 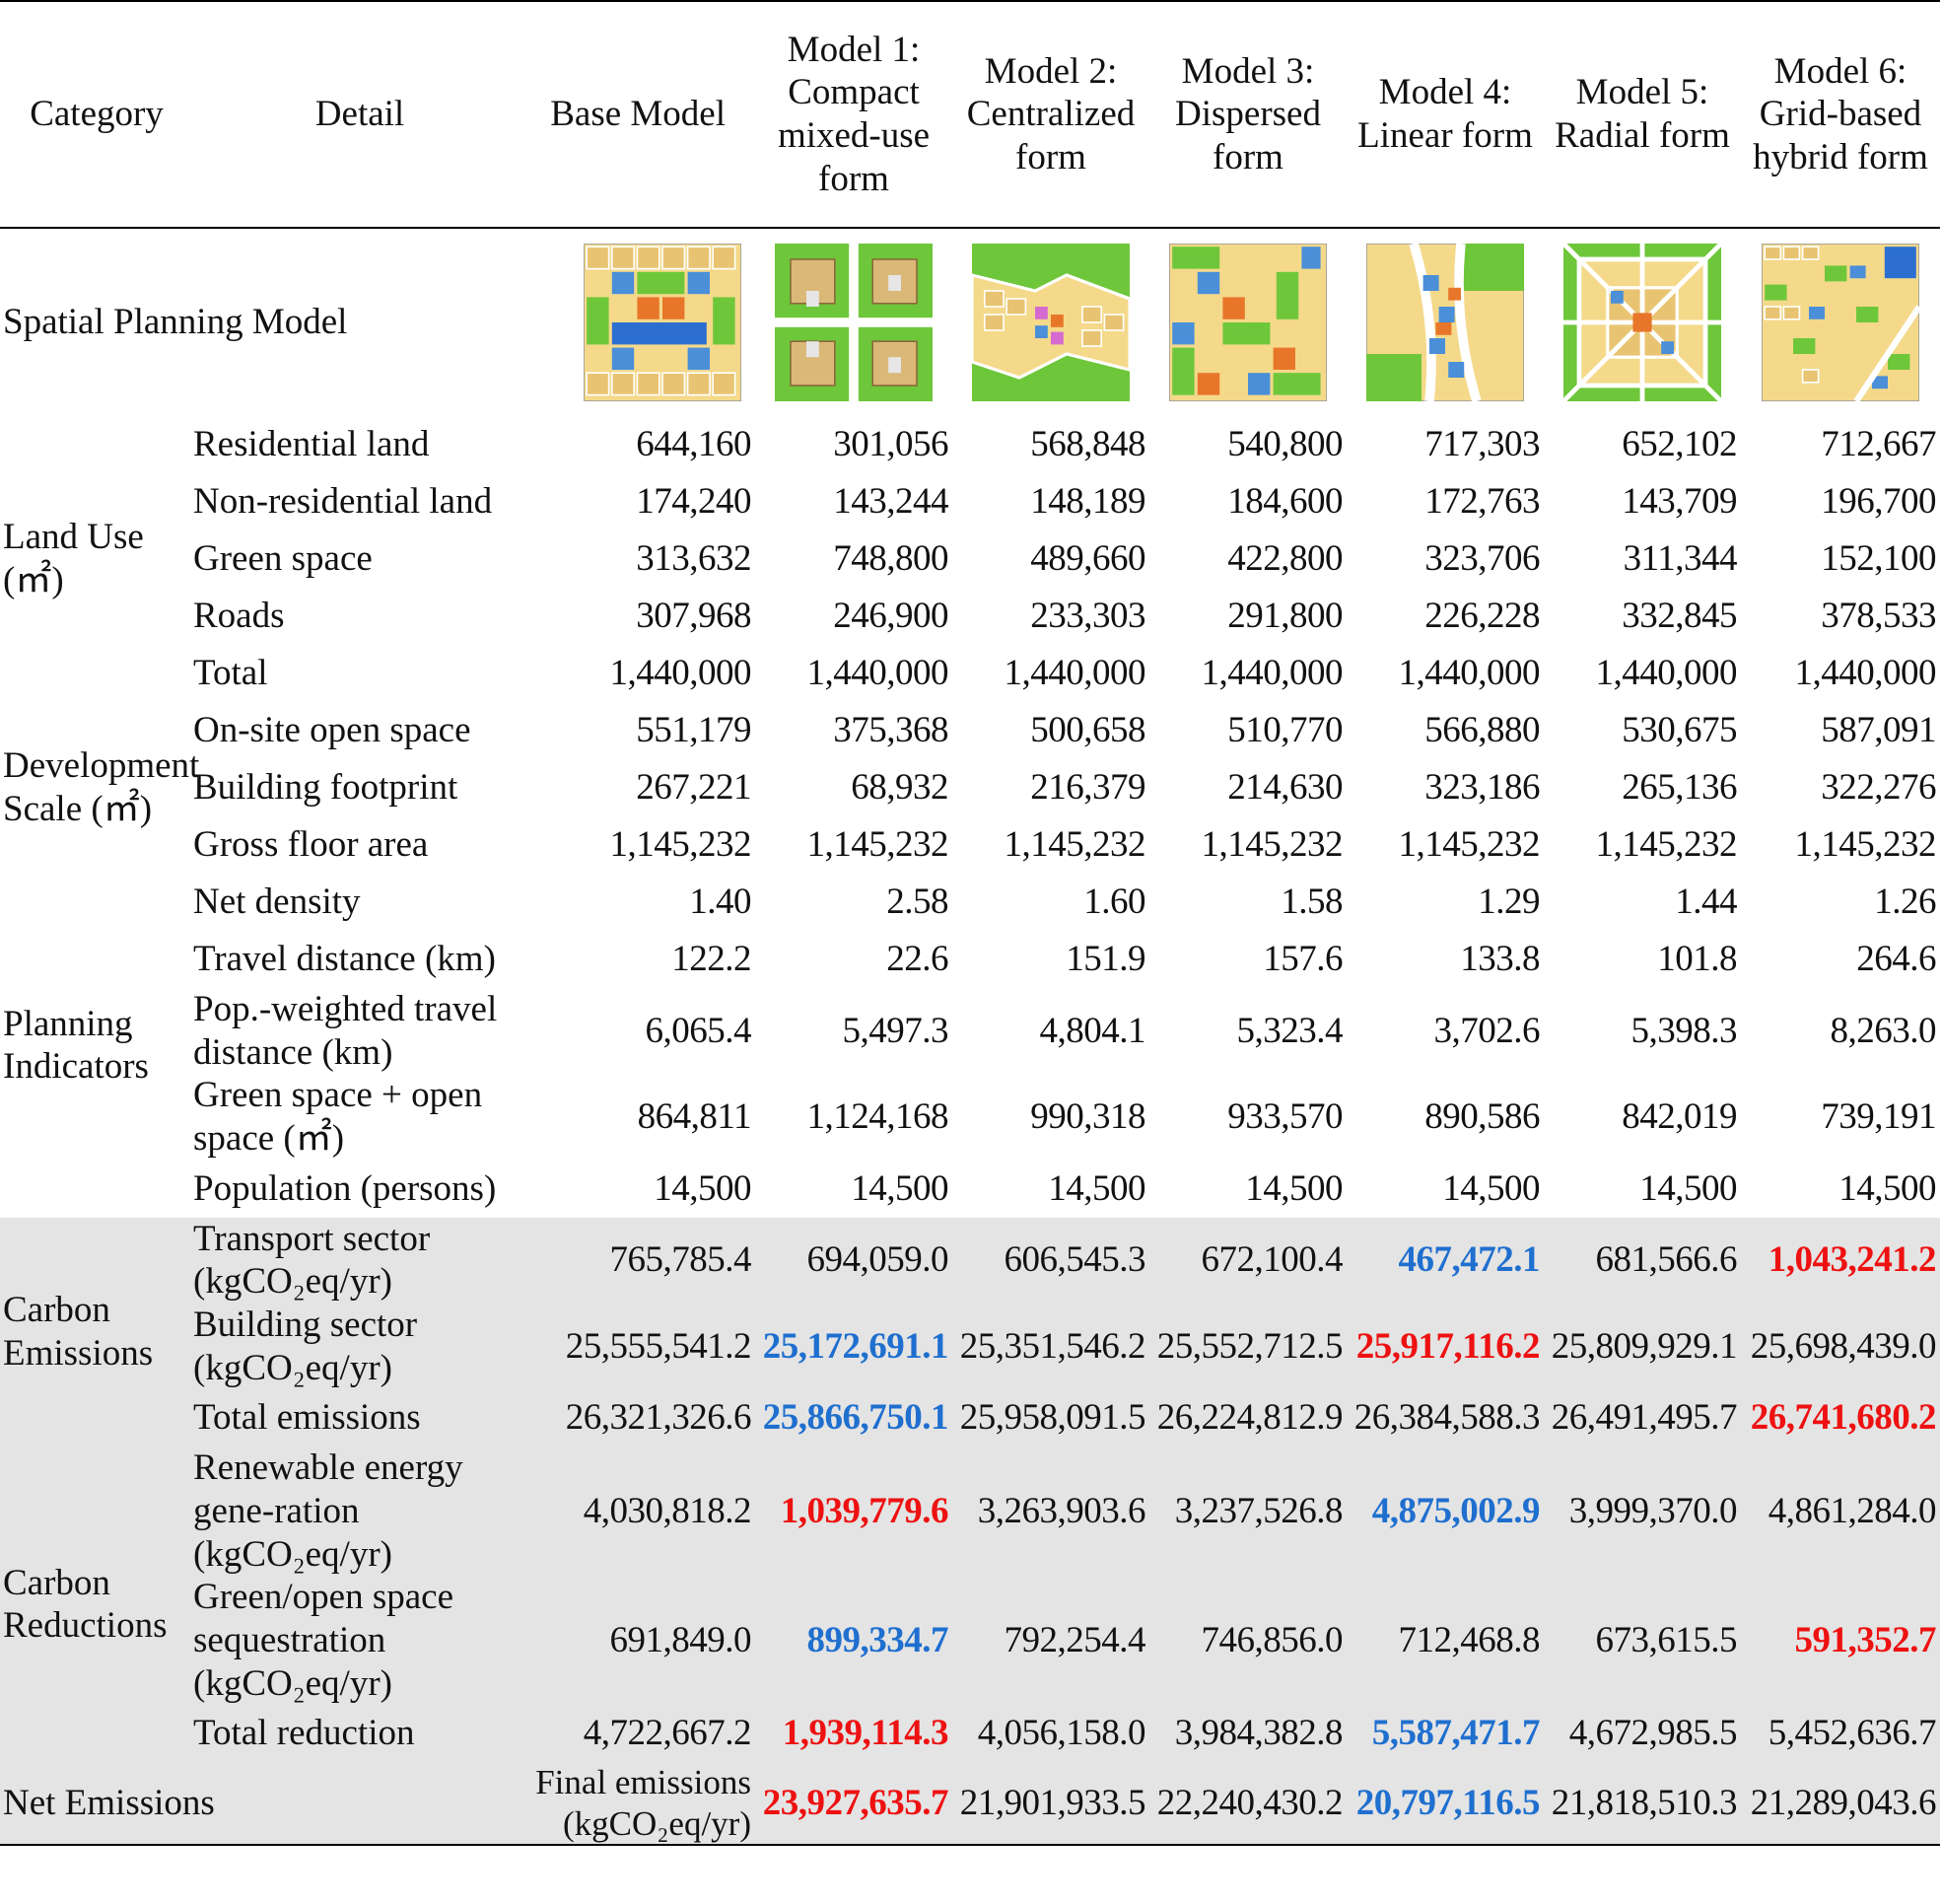 I want to click on value-cell: 717,303, so click(x=1482, y=444).